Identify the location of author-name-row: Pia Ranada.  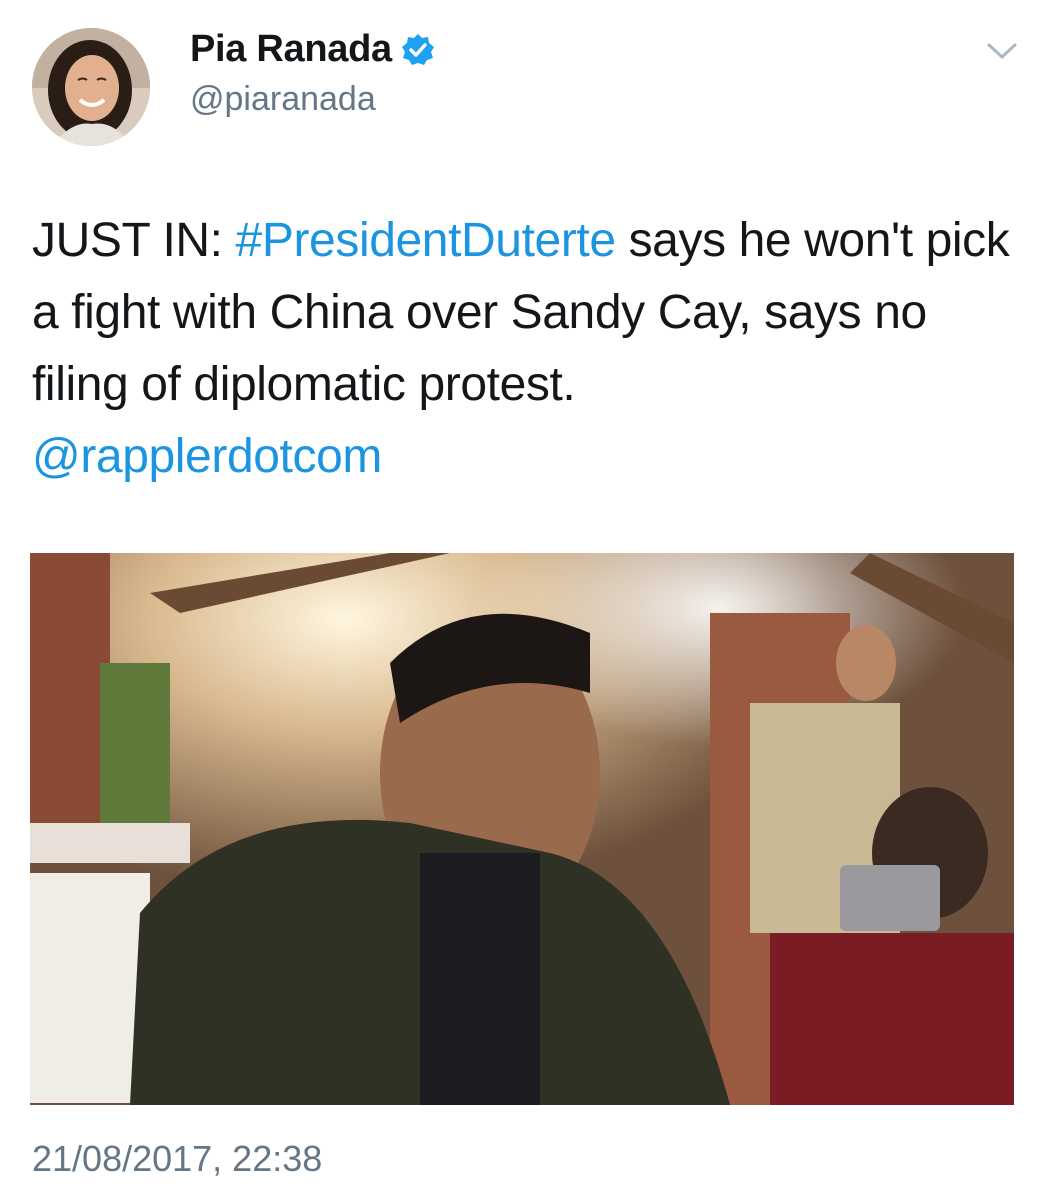
(313, 49).